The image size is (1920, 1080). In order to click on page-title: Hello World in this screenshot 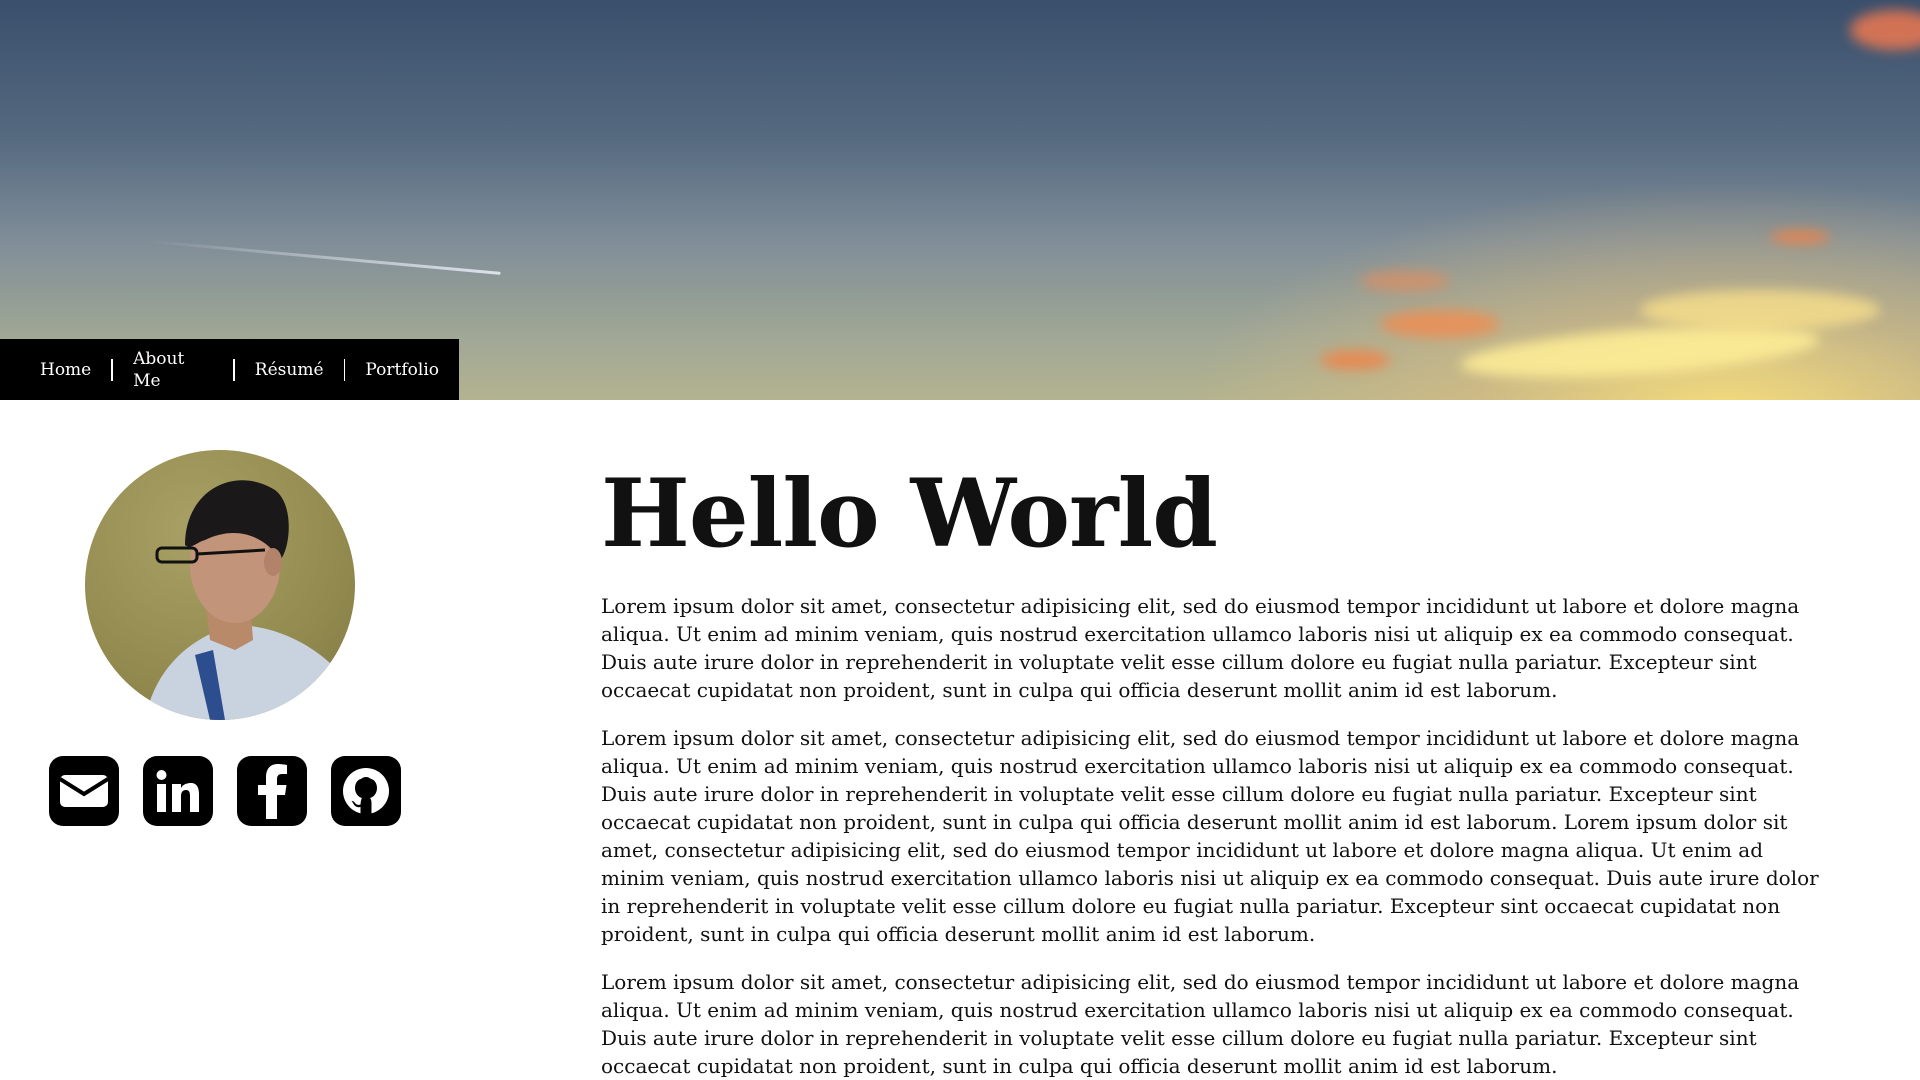, I will do `click(909, 514)`.